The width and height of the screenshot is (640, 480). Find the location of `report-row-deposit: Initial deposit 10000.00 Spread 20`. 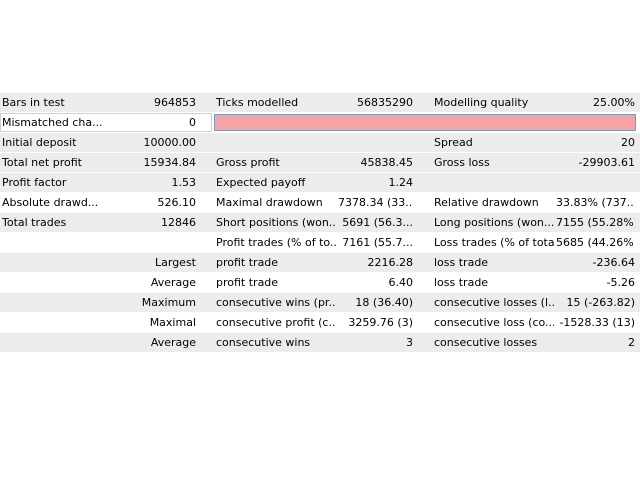

report-row-deposit: Initial deposit 10000.00 Spread 20 is located at coordinates (320, 143).